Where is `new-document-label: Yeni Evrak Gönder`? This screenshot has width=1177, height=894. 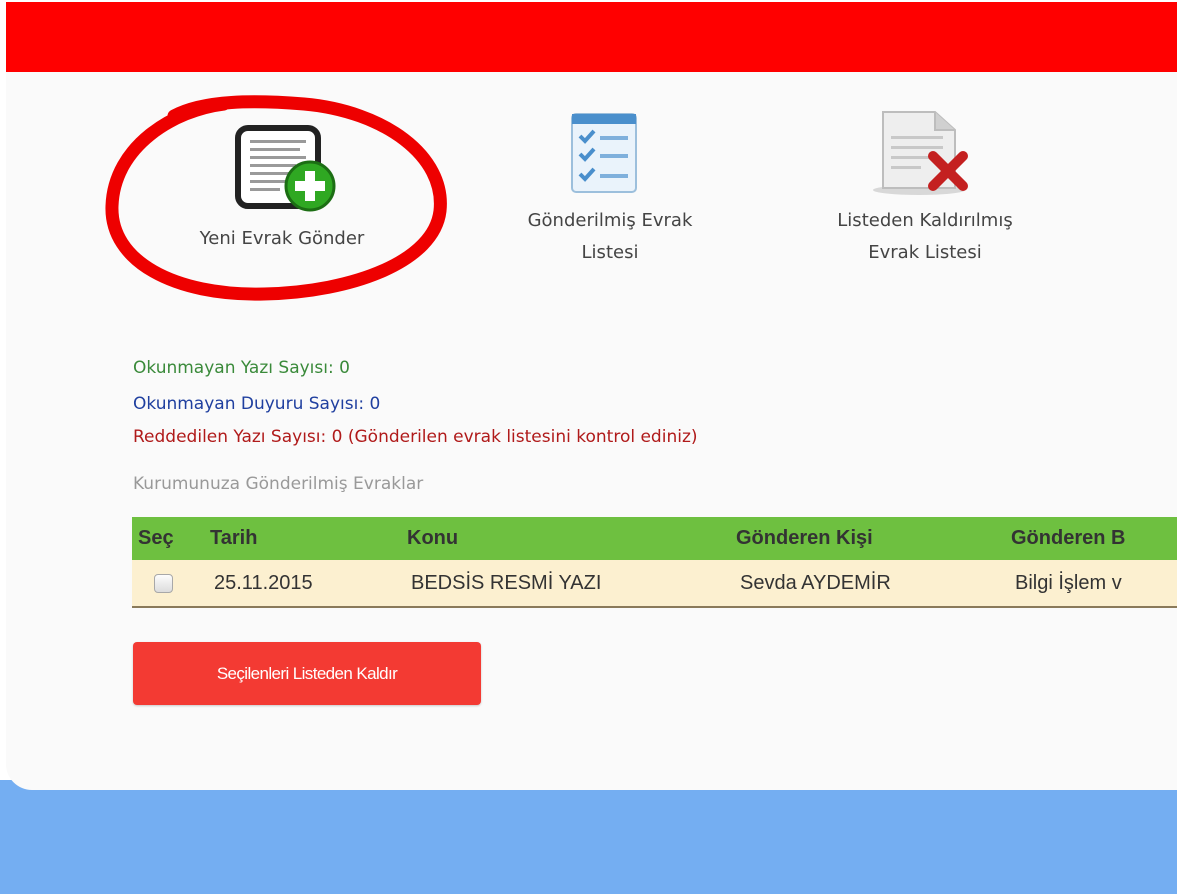
new-document-label: Yeni Evrak Gönder is located at coordinates (282, 238).